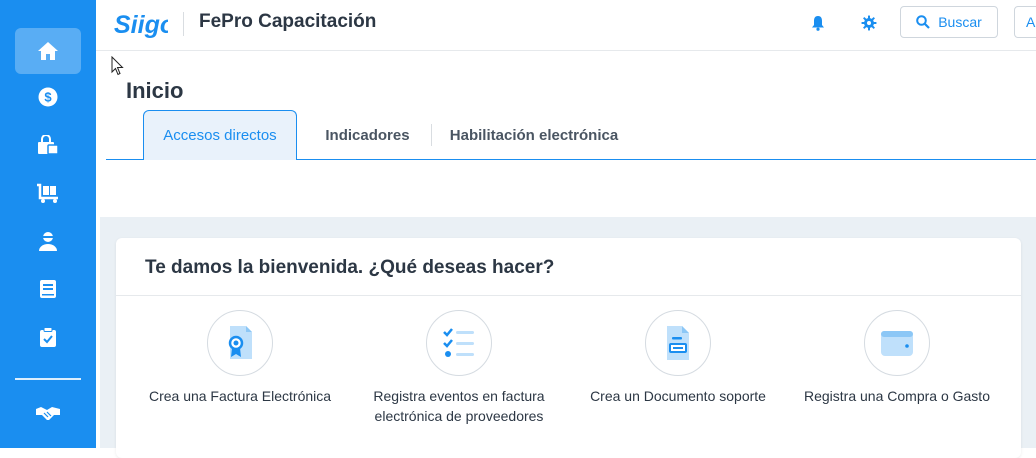 The width and height of the screenshot is (1036, 458). Describe the element at coordinates (923, 22) in the screenshot. I see `search-icon` at that location.